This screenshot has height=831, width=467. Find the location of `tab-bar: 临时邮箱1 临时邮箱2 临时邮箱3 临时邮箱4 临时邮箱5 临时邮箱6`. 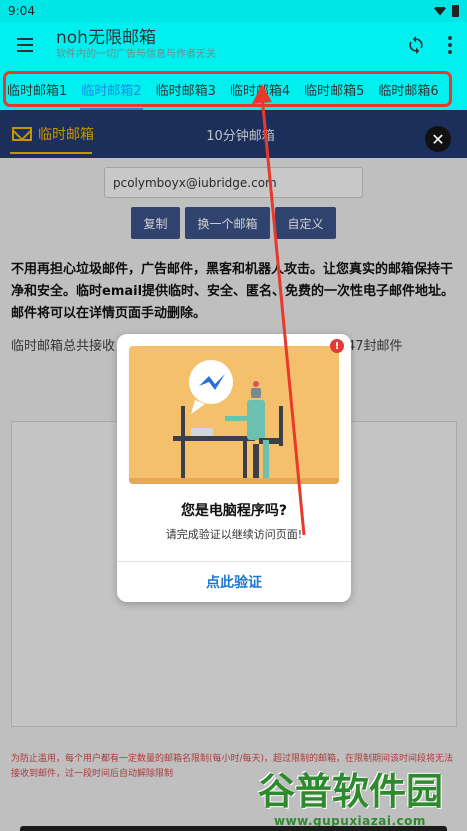

tab-bar: 临时邮箱1 临时邮箱2 临时邮箱3 临时邮箱4 临时邮箱5 临时邮箱6 is located at coordinates (233, 89).